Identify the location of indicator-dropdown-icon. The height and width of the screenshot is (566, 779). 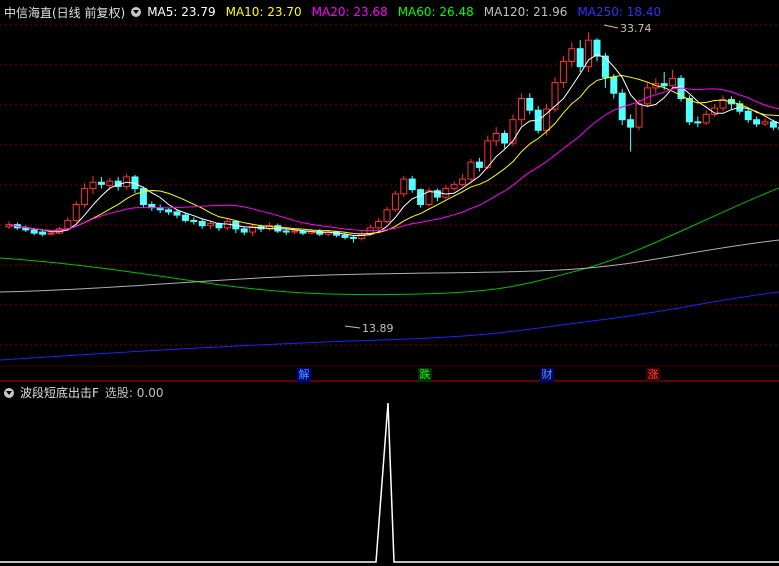
(9, 392).